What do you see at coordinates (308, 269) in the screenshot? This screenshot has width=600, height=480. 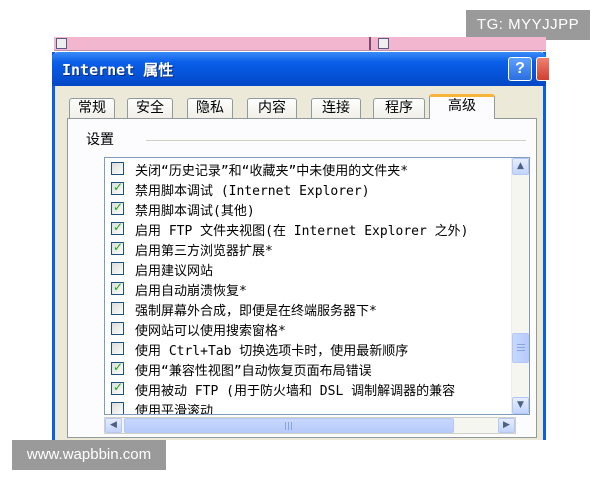 I see `settings-row: 启用建议网站` at bounding box center [308, 269].